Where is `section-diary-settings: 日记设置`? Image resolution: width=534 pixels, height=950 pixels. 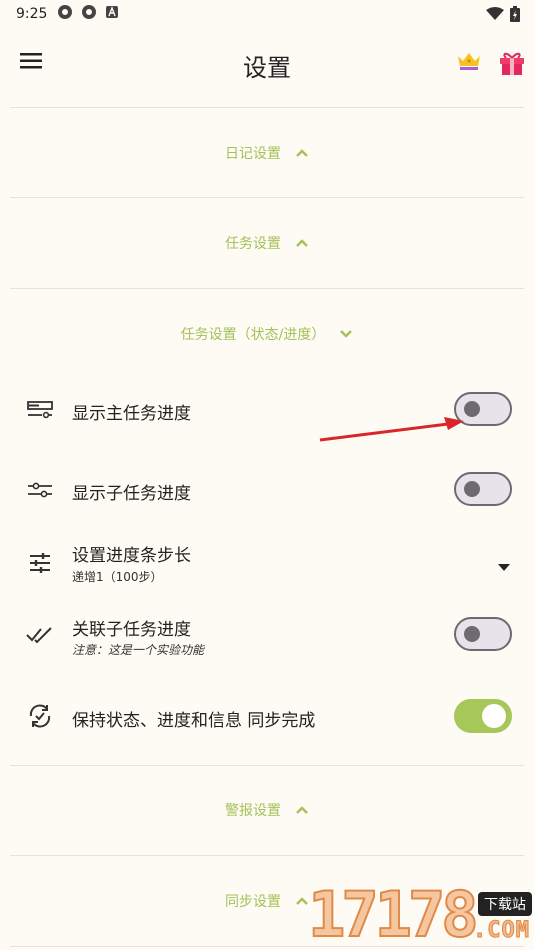
section-diary-settings: 日记设置 is located at coordinates (267, 153).